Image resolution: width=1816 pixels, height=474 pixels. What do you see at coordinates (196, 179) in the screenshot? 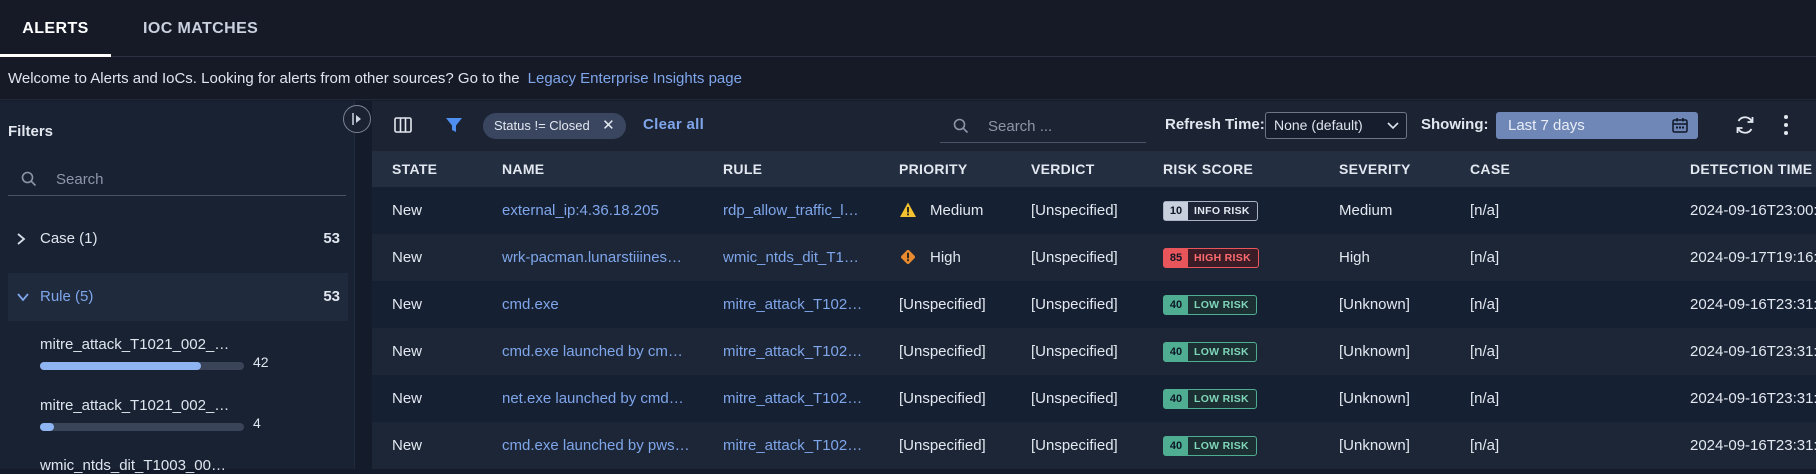
I see `filter-search-input` at bounding box center [196, 179].